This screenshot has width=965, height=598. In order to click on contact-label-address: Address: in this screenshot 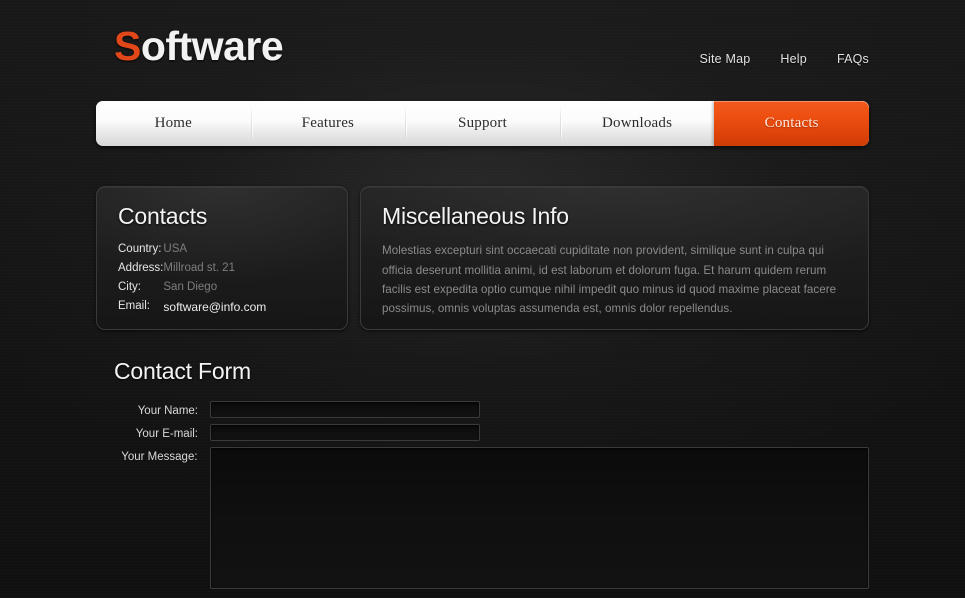, I will do `click(141, 267)`.